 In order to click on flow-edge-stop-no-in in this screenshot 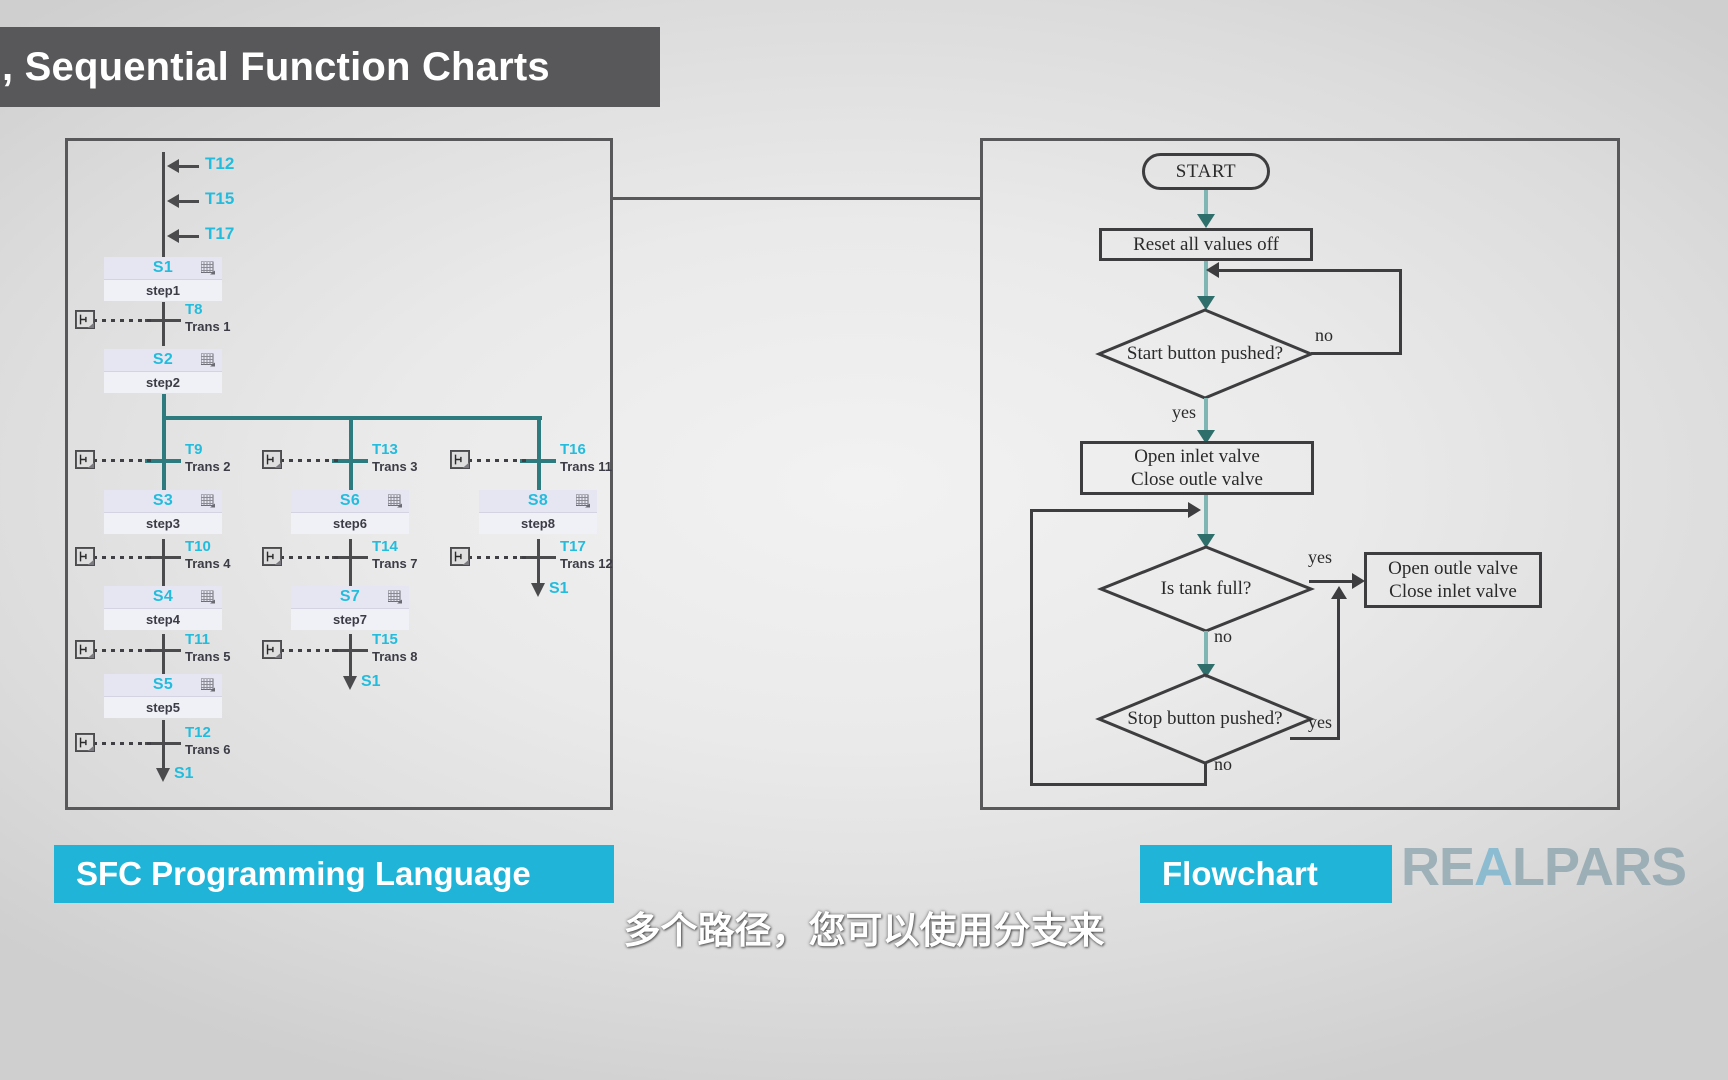, I will do `click(1110, 510)`.